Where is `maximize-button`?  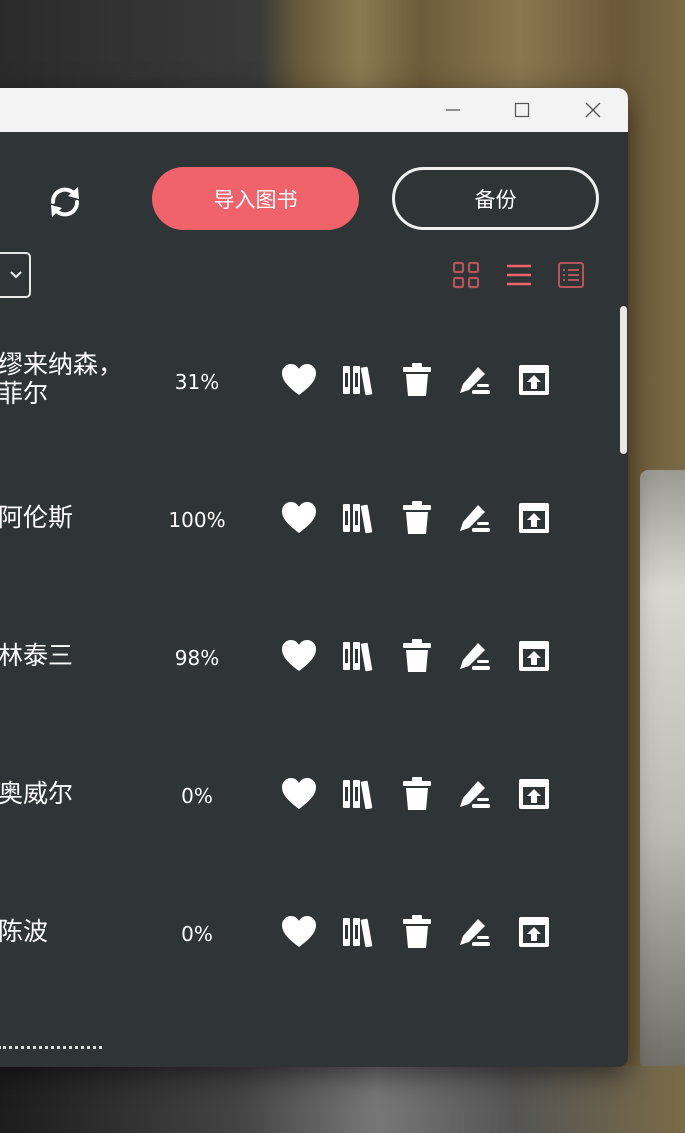
maximize-button is located at coordinates (522, 110).